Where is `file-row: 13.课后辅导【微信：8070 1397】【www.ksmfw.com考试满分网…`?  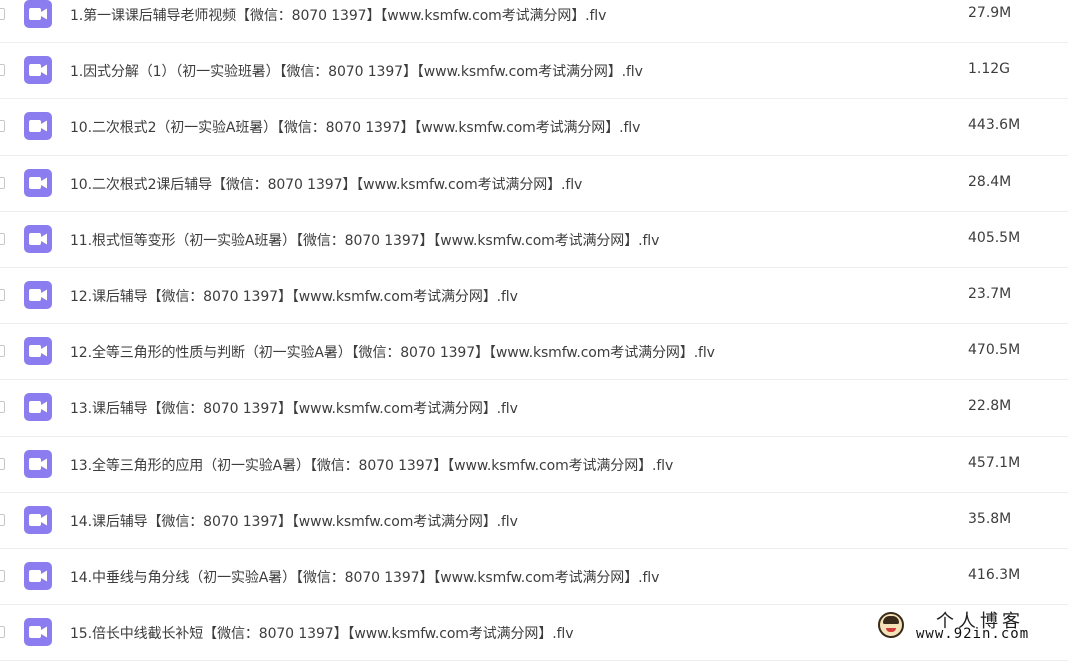 file-row: 13.课后辅导【微信：8070 1397】【www.ksmfw.com考试满分网… is located at coordinates (534, 408).